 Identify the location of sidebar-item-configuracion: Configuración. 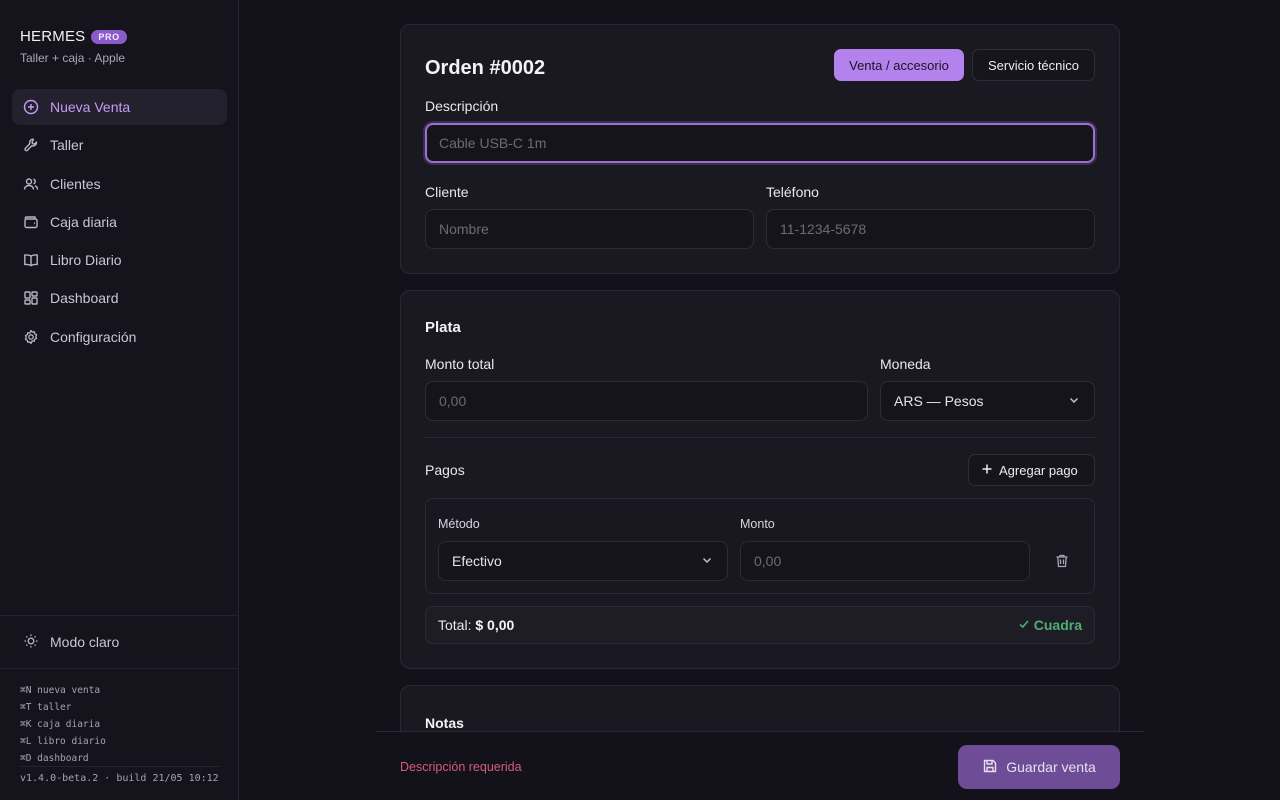
(119, 337).